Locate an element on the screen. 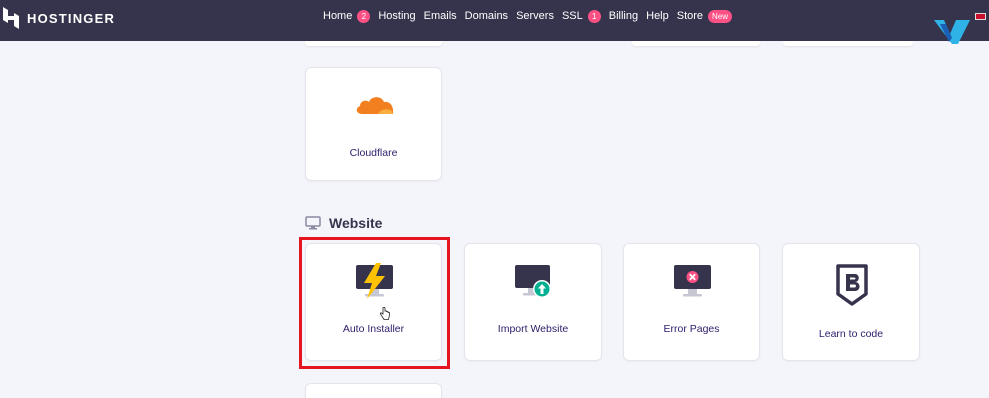 The height and width of the screenshot is (398, 989). hostinger-logo-icon is located at coordinates (11, 18).